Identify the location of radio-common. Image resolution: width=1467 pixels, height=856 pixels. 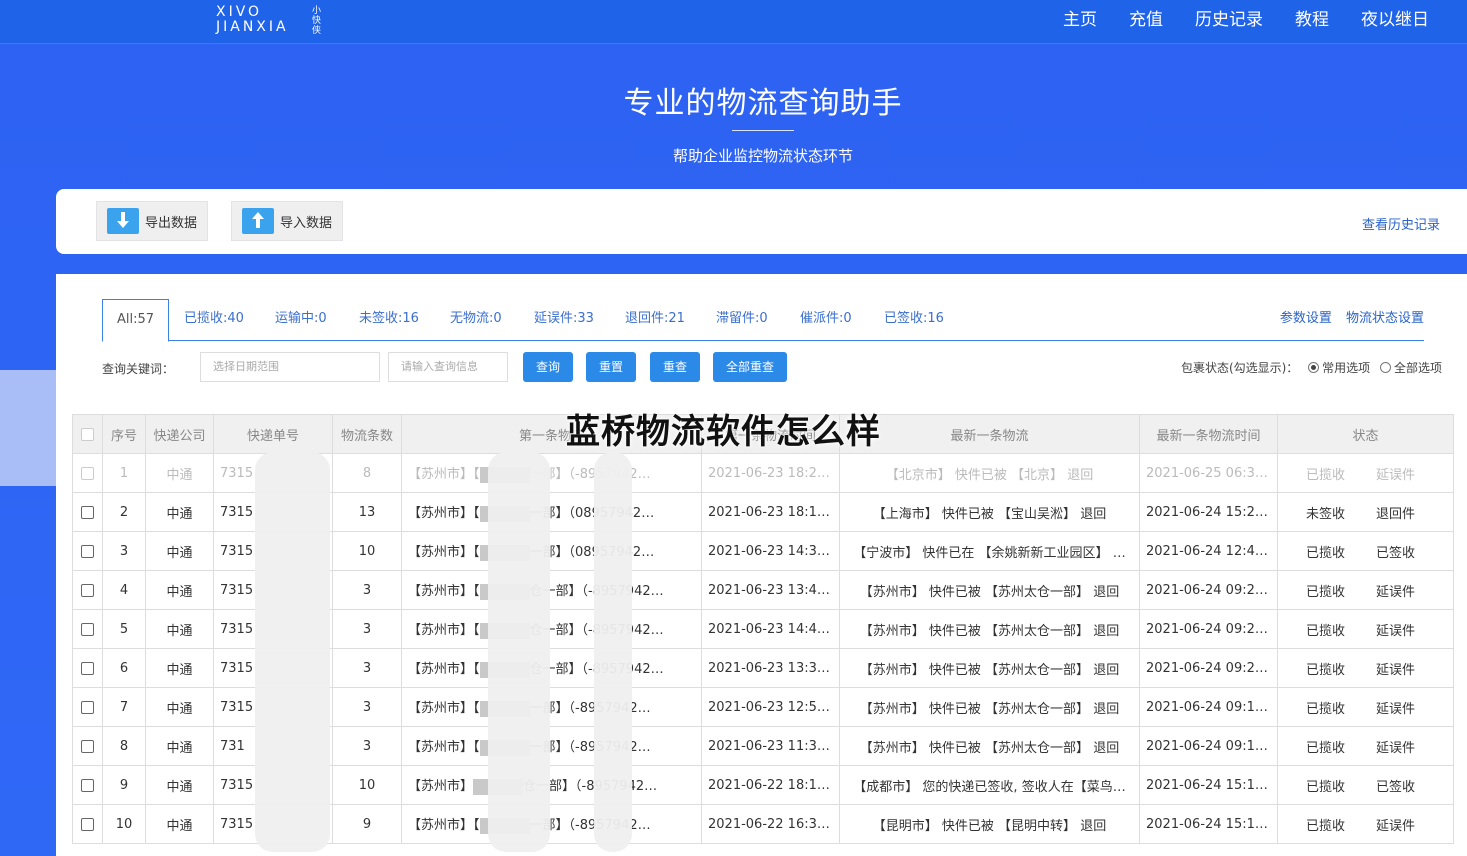
(1314, 367).